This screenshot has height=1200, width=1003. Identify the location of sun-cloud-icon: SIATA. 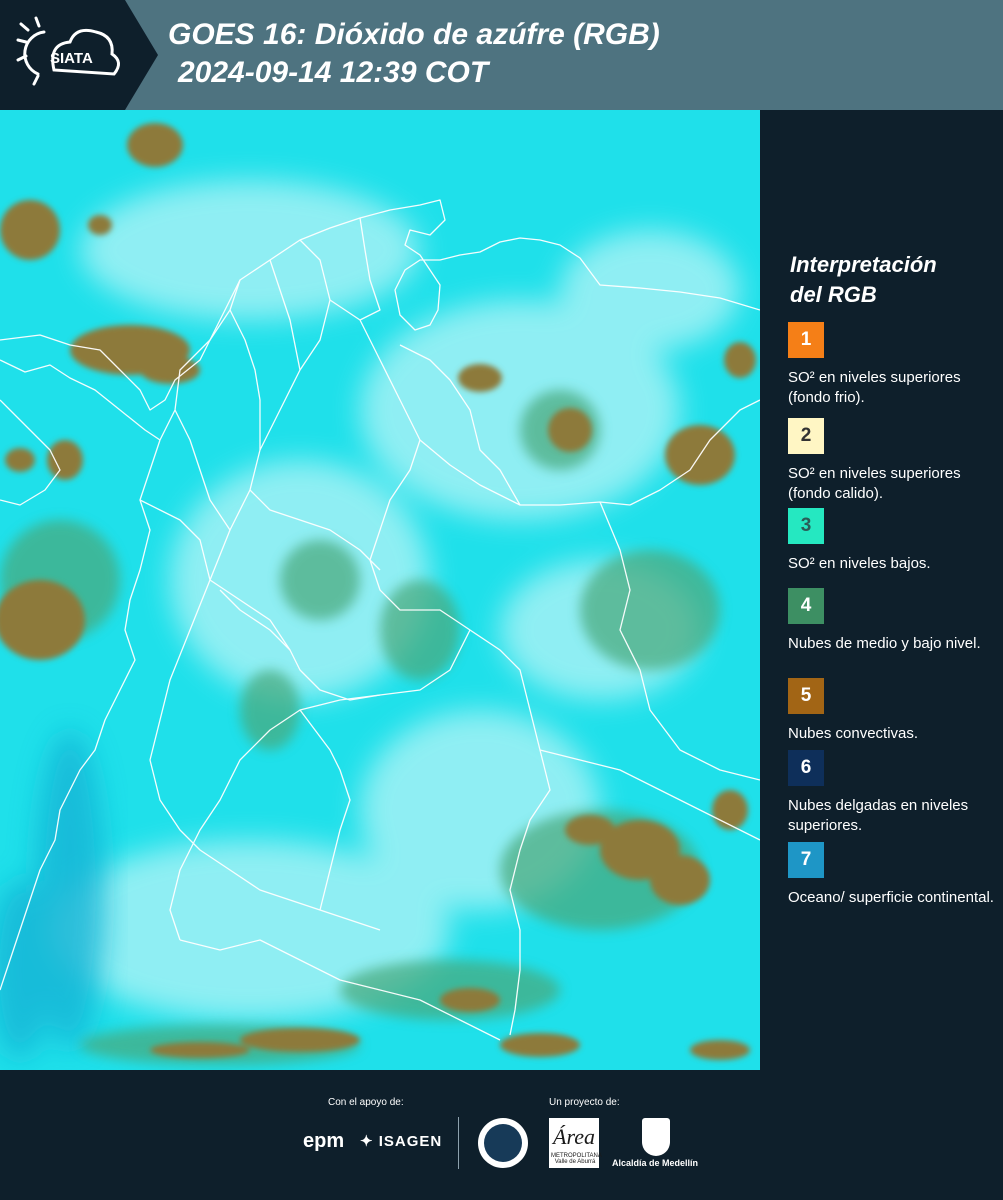
(68, 51).